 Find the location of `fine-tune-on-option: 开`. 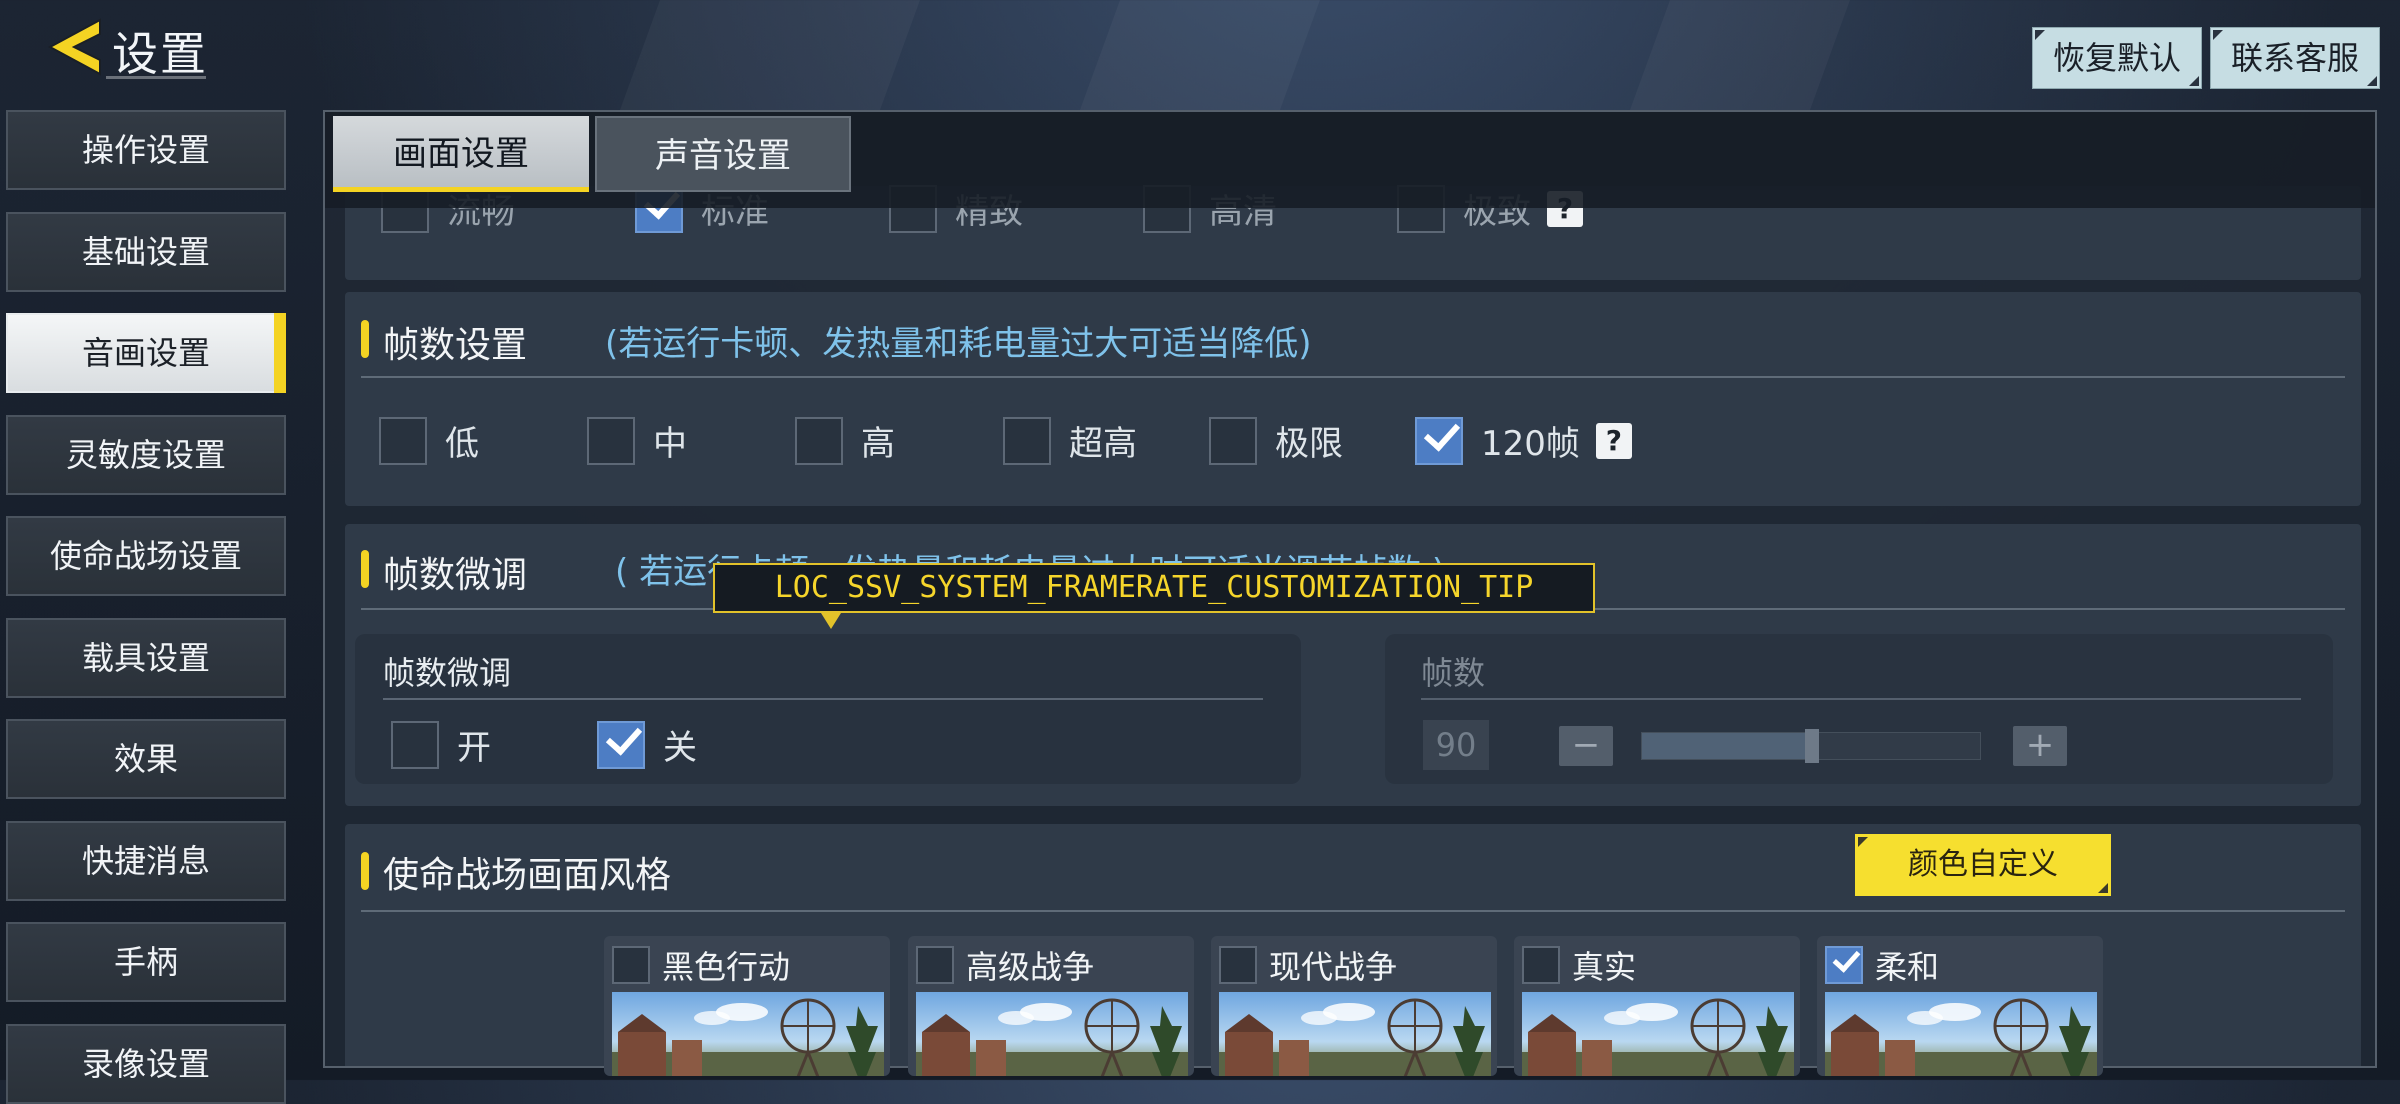

fine-tune-on-option: 开 is located at coordinates (441, 744).